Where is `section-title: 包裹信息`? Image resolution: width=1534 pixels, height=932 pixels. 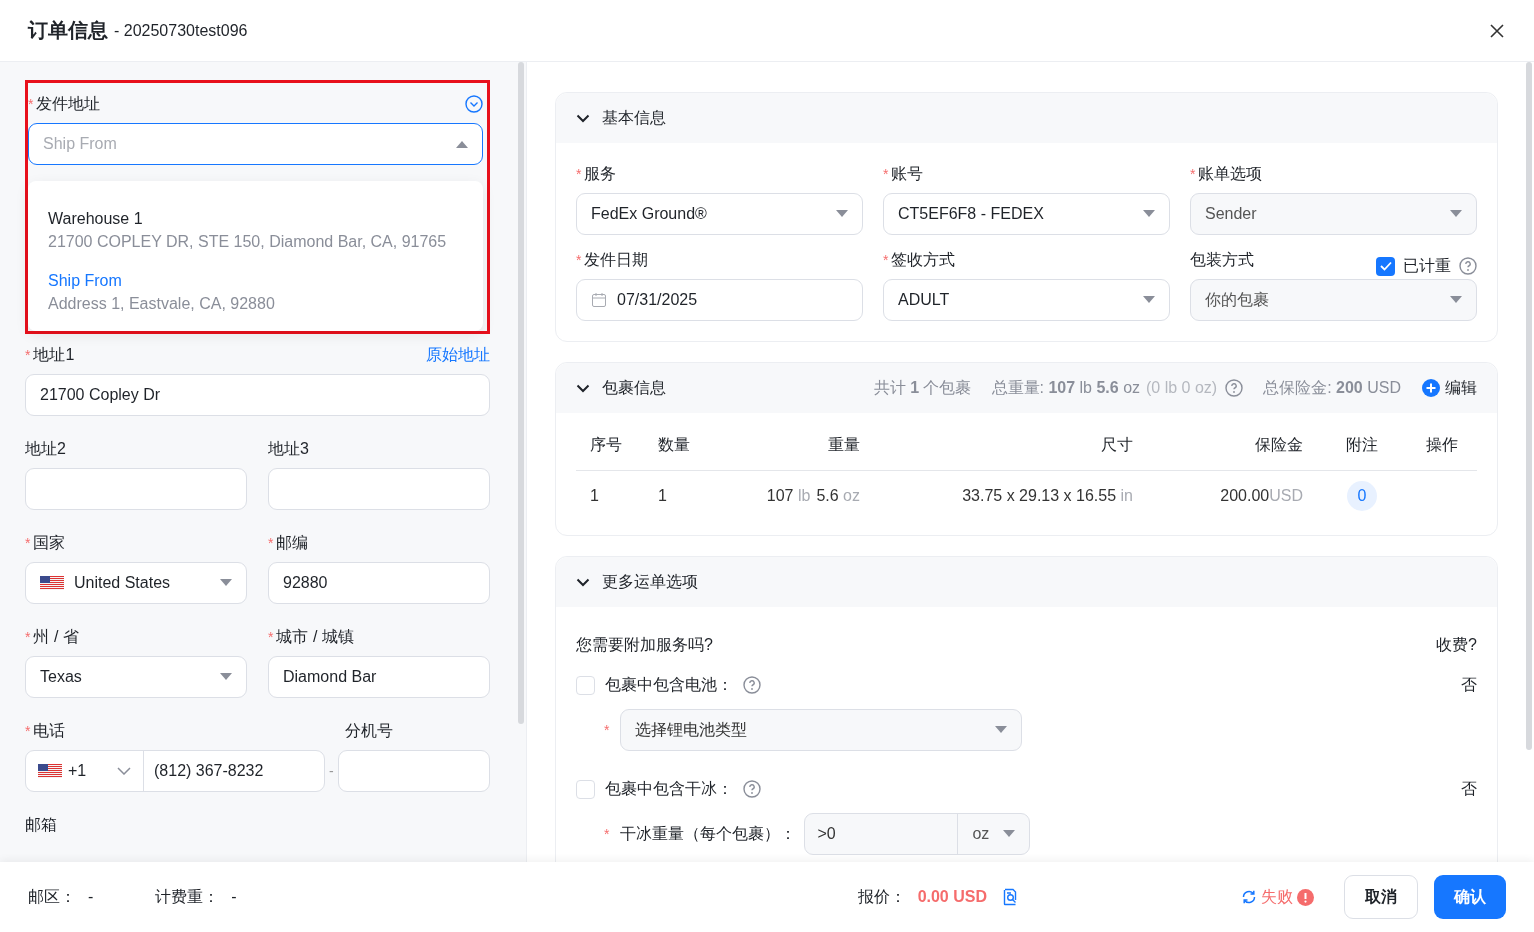 section-title: 包裹信息 is located at coordinates (634, 387).